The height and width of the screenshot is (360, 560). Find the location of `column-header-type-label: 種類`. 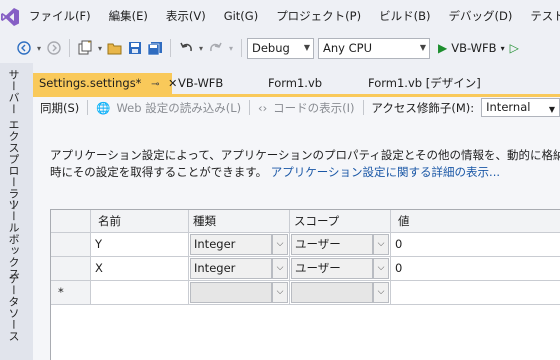

column-header-type-label: 種類 is located at coordinates (204, 221).